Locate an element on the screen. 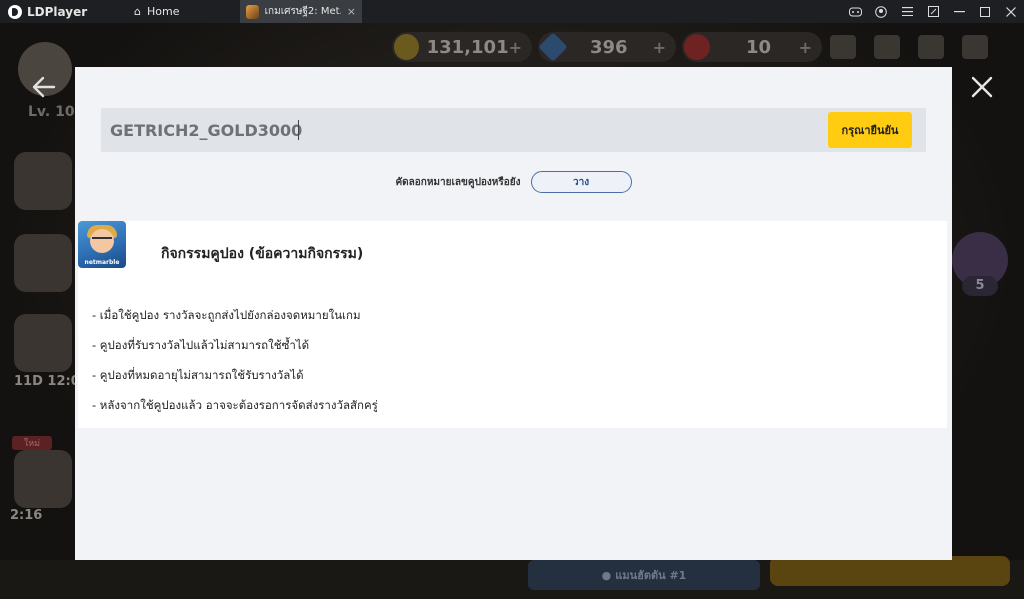 The width and height of the screenshot is (1024, 599). location-label: แมนฮัตตัน #1 is located at coordinates (651, 575).